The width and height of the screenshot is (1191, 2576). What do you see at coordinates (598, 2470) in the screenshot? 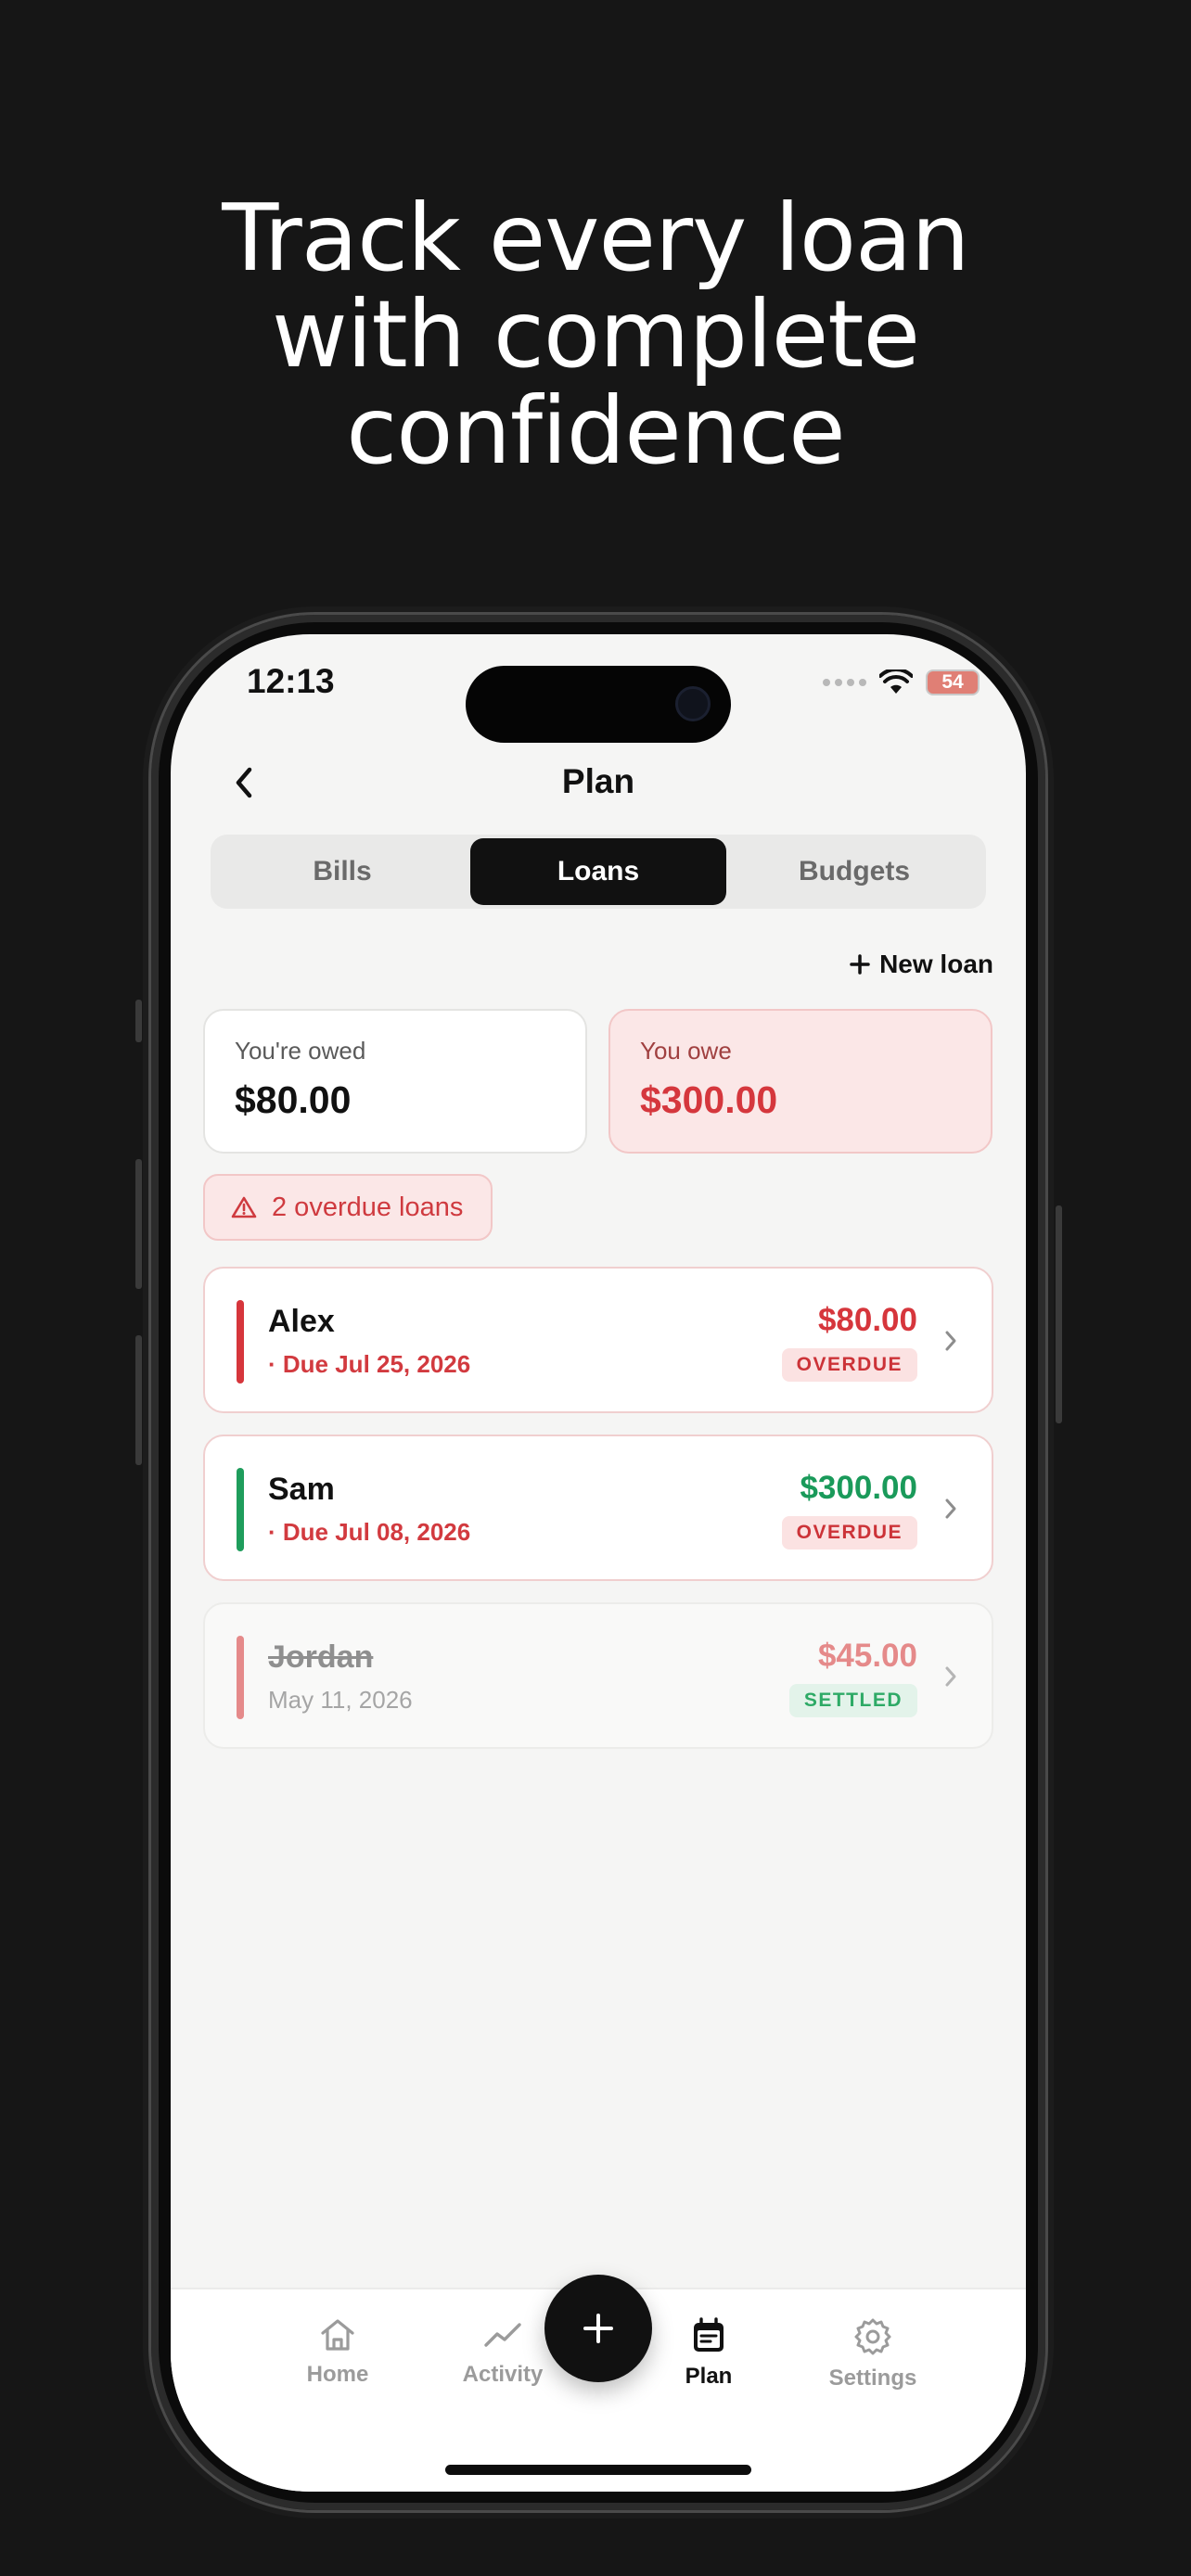
I see `home-indicator` at bounding box center [598, 2470].